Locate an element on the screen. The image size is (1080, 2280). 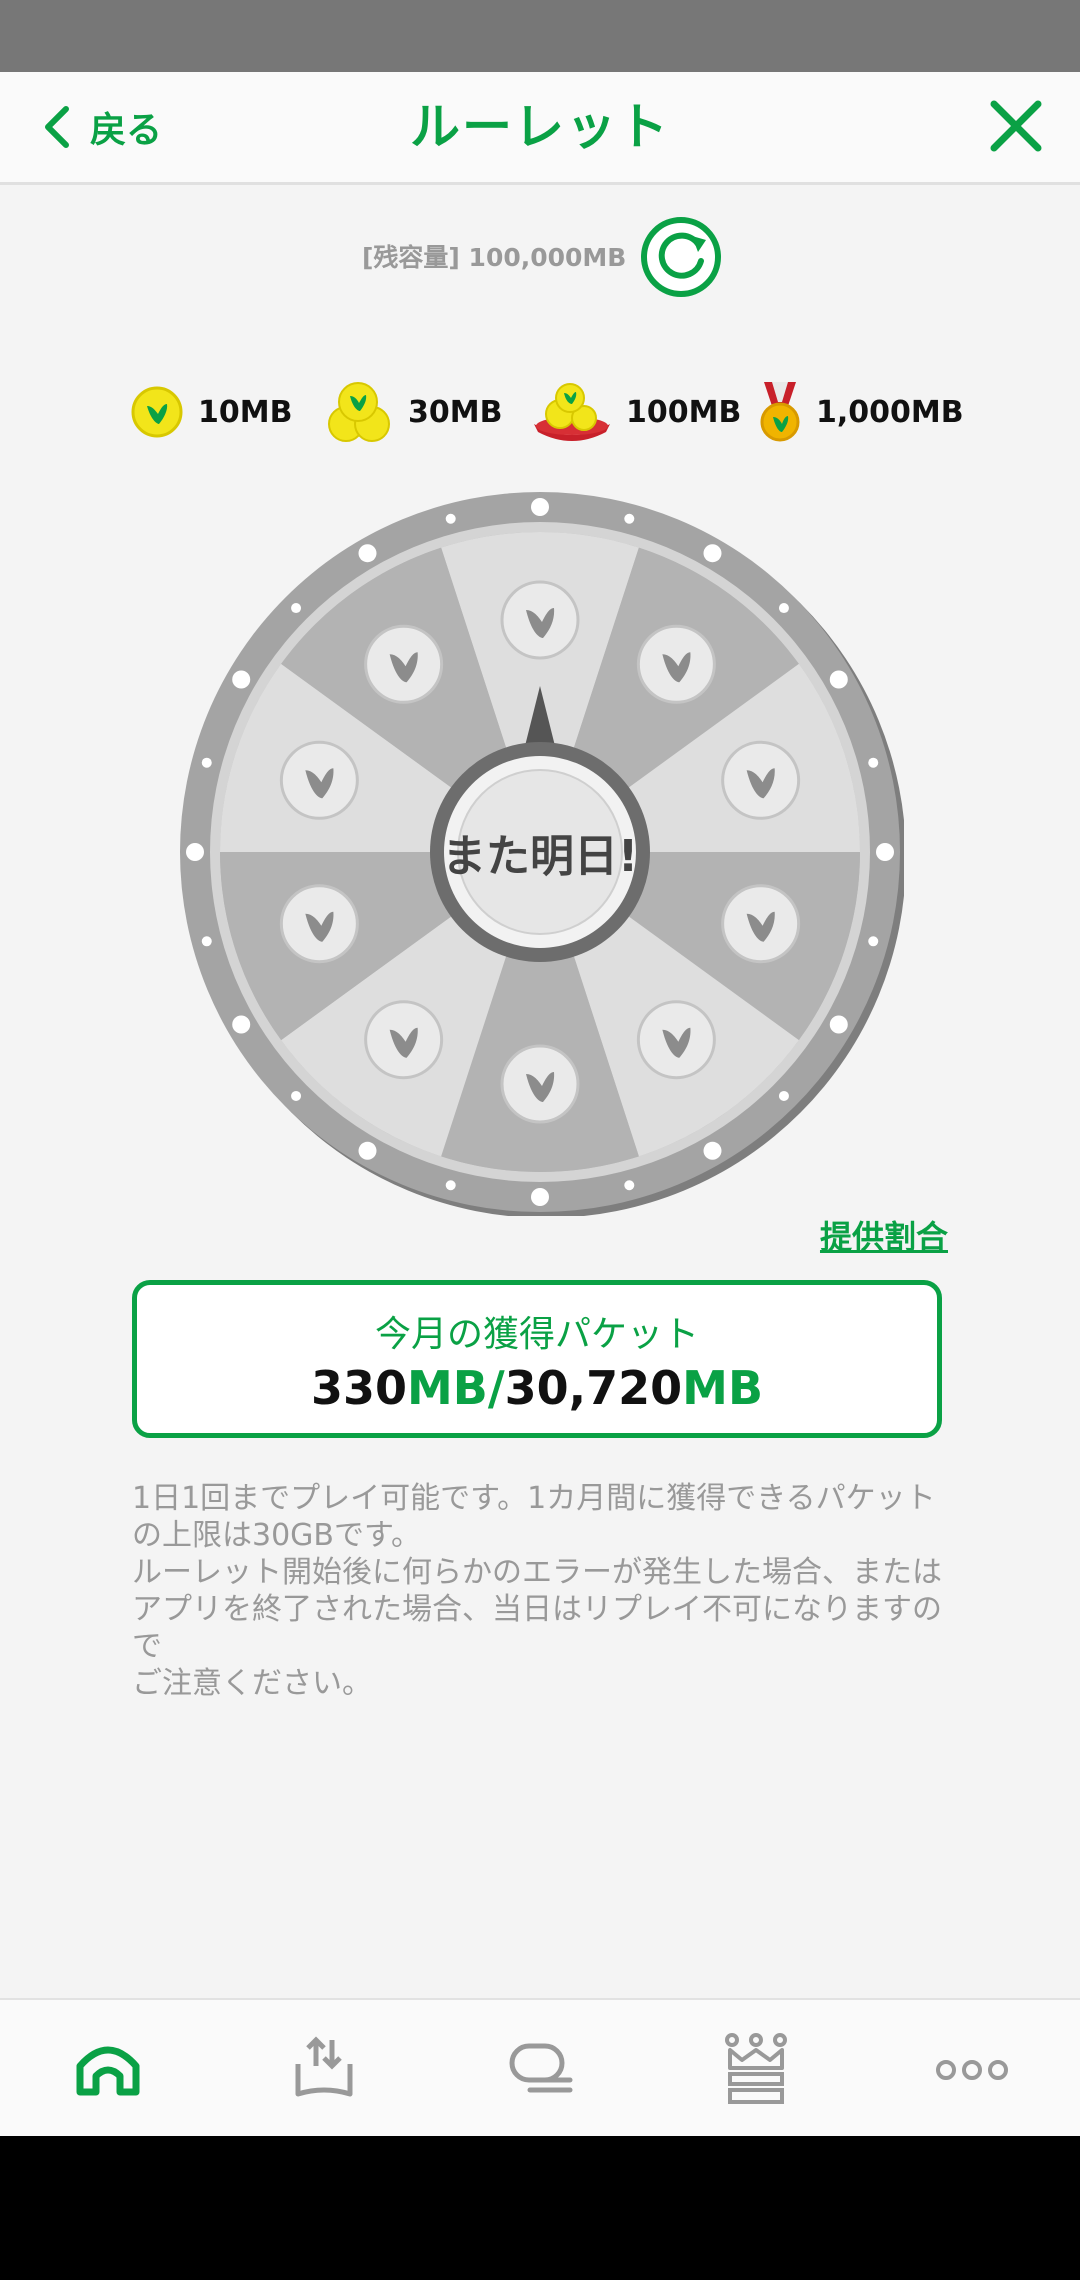
odds-link: 提供割合 is located at coordinates (884, 1235).